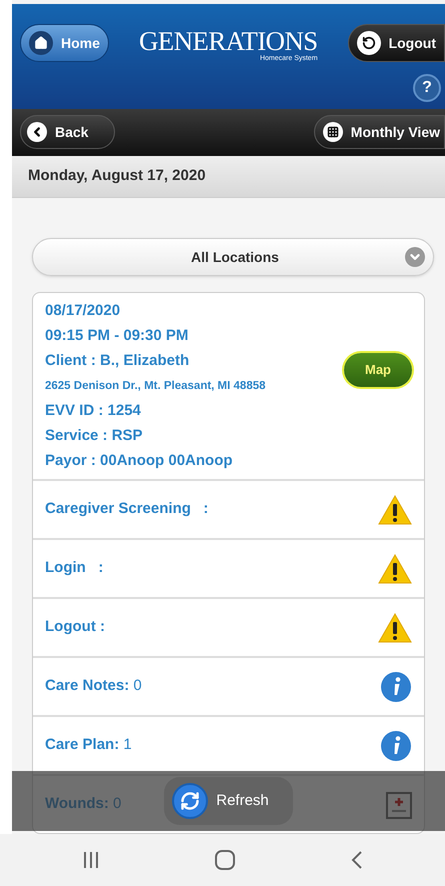 The image size is (445, 886). What do you see at coordinates (77, 803) in the screenshot?
I see `row-label: Wounds:` at bounding box center [77, 803].